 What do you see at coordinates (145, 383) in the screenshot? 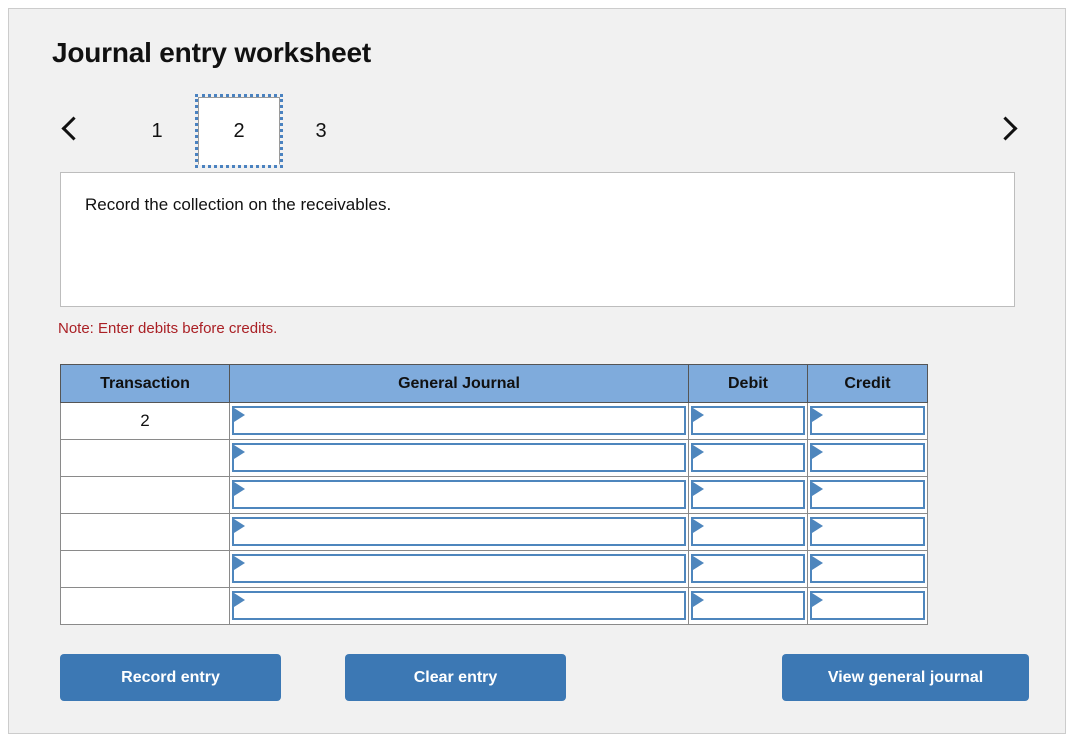
I see `column-header-transaction: Transaction` at bounding box center [145, 383].